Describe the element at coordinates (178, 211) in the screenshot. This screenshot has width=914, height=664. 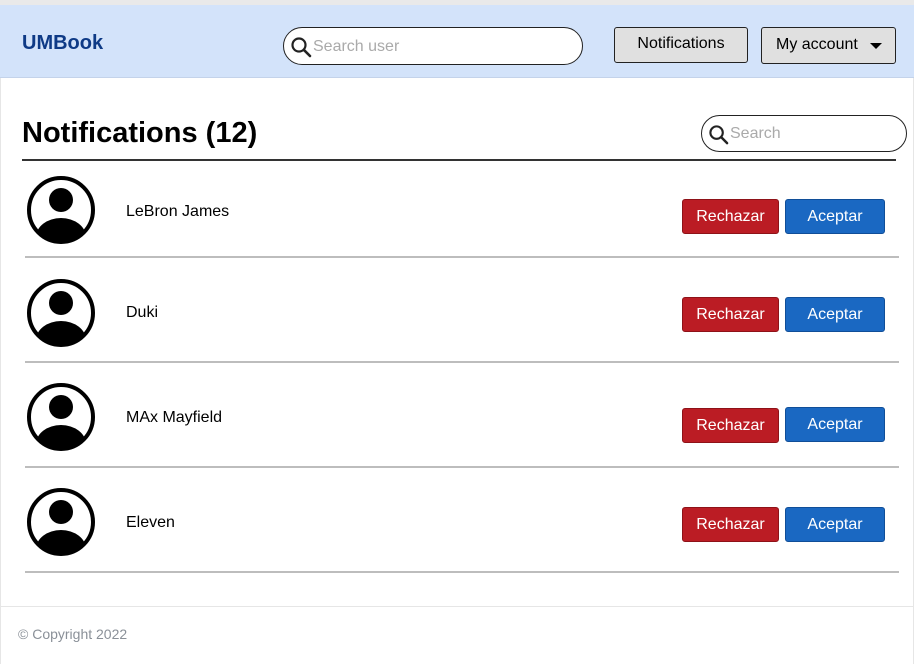
I see `notification-user-name: LeBron James` at that location.